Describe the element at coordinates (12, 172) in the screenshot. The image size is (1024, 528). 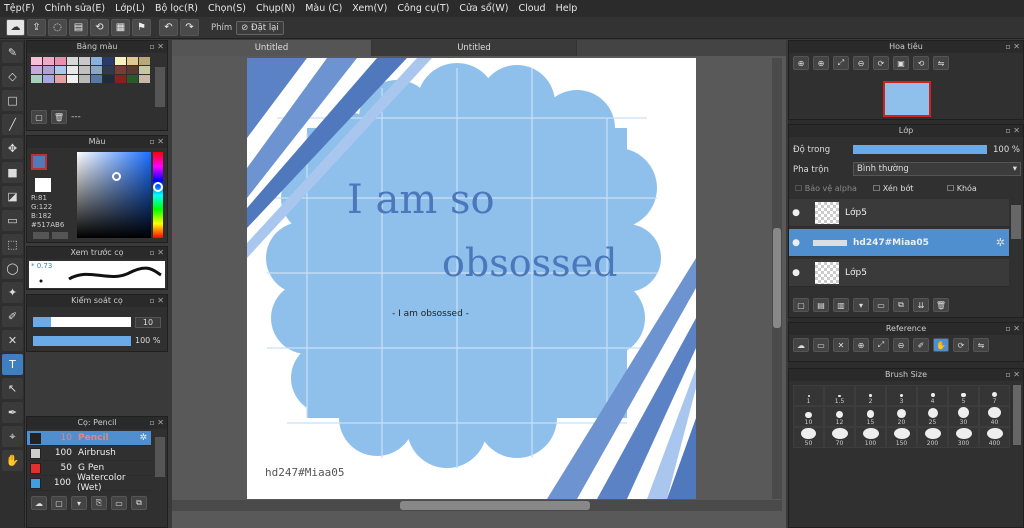
I see `fill-rect-tool-icon: ■` at that location.